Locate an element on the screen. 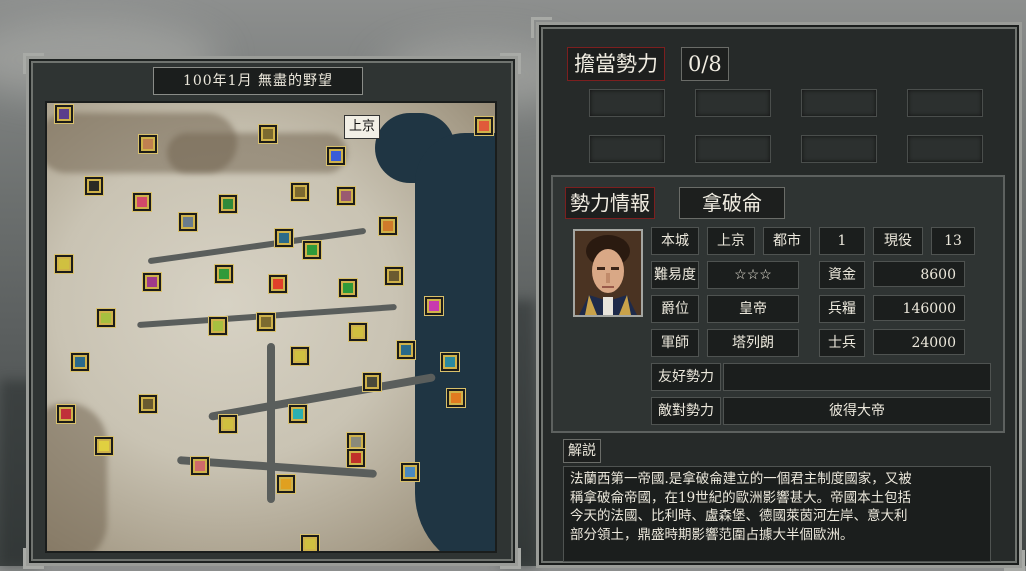 The height and width of the screenshot is (571, 1026). faction-info-title: 勢力情報 is located at coordinates (610, 203).